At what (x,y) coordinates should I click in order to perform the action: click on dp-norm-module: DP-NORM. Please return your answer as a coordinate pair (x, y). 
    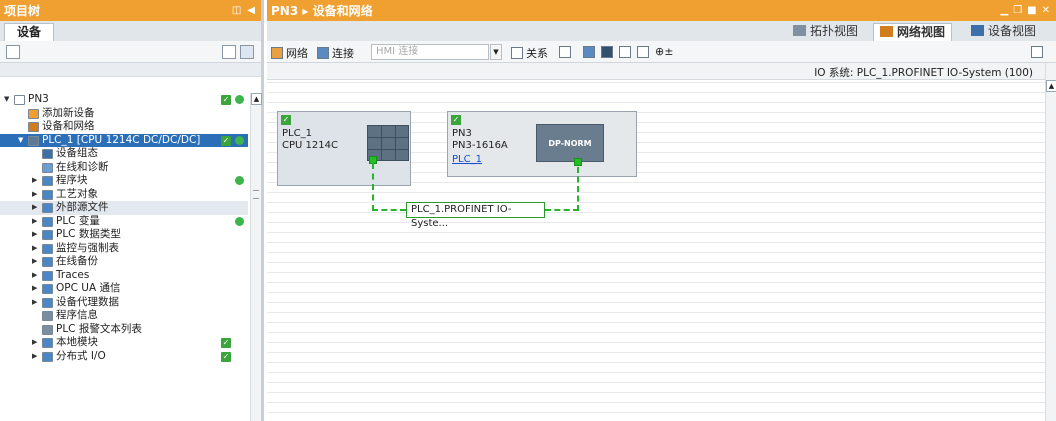
    Looking at the image, I should click on (570, 143).